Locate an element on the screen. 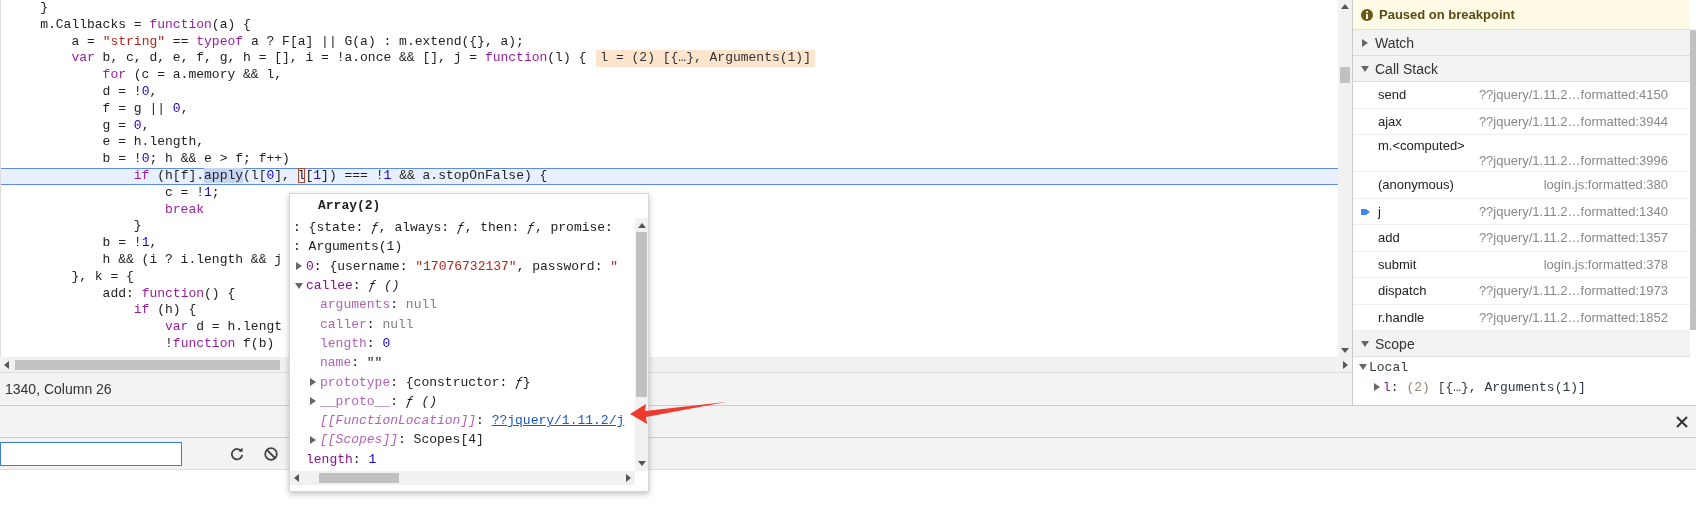 The image size is (1696, 518). property-text: 0: {username: "17076732137", password: " is located at coordinates (462, 266).